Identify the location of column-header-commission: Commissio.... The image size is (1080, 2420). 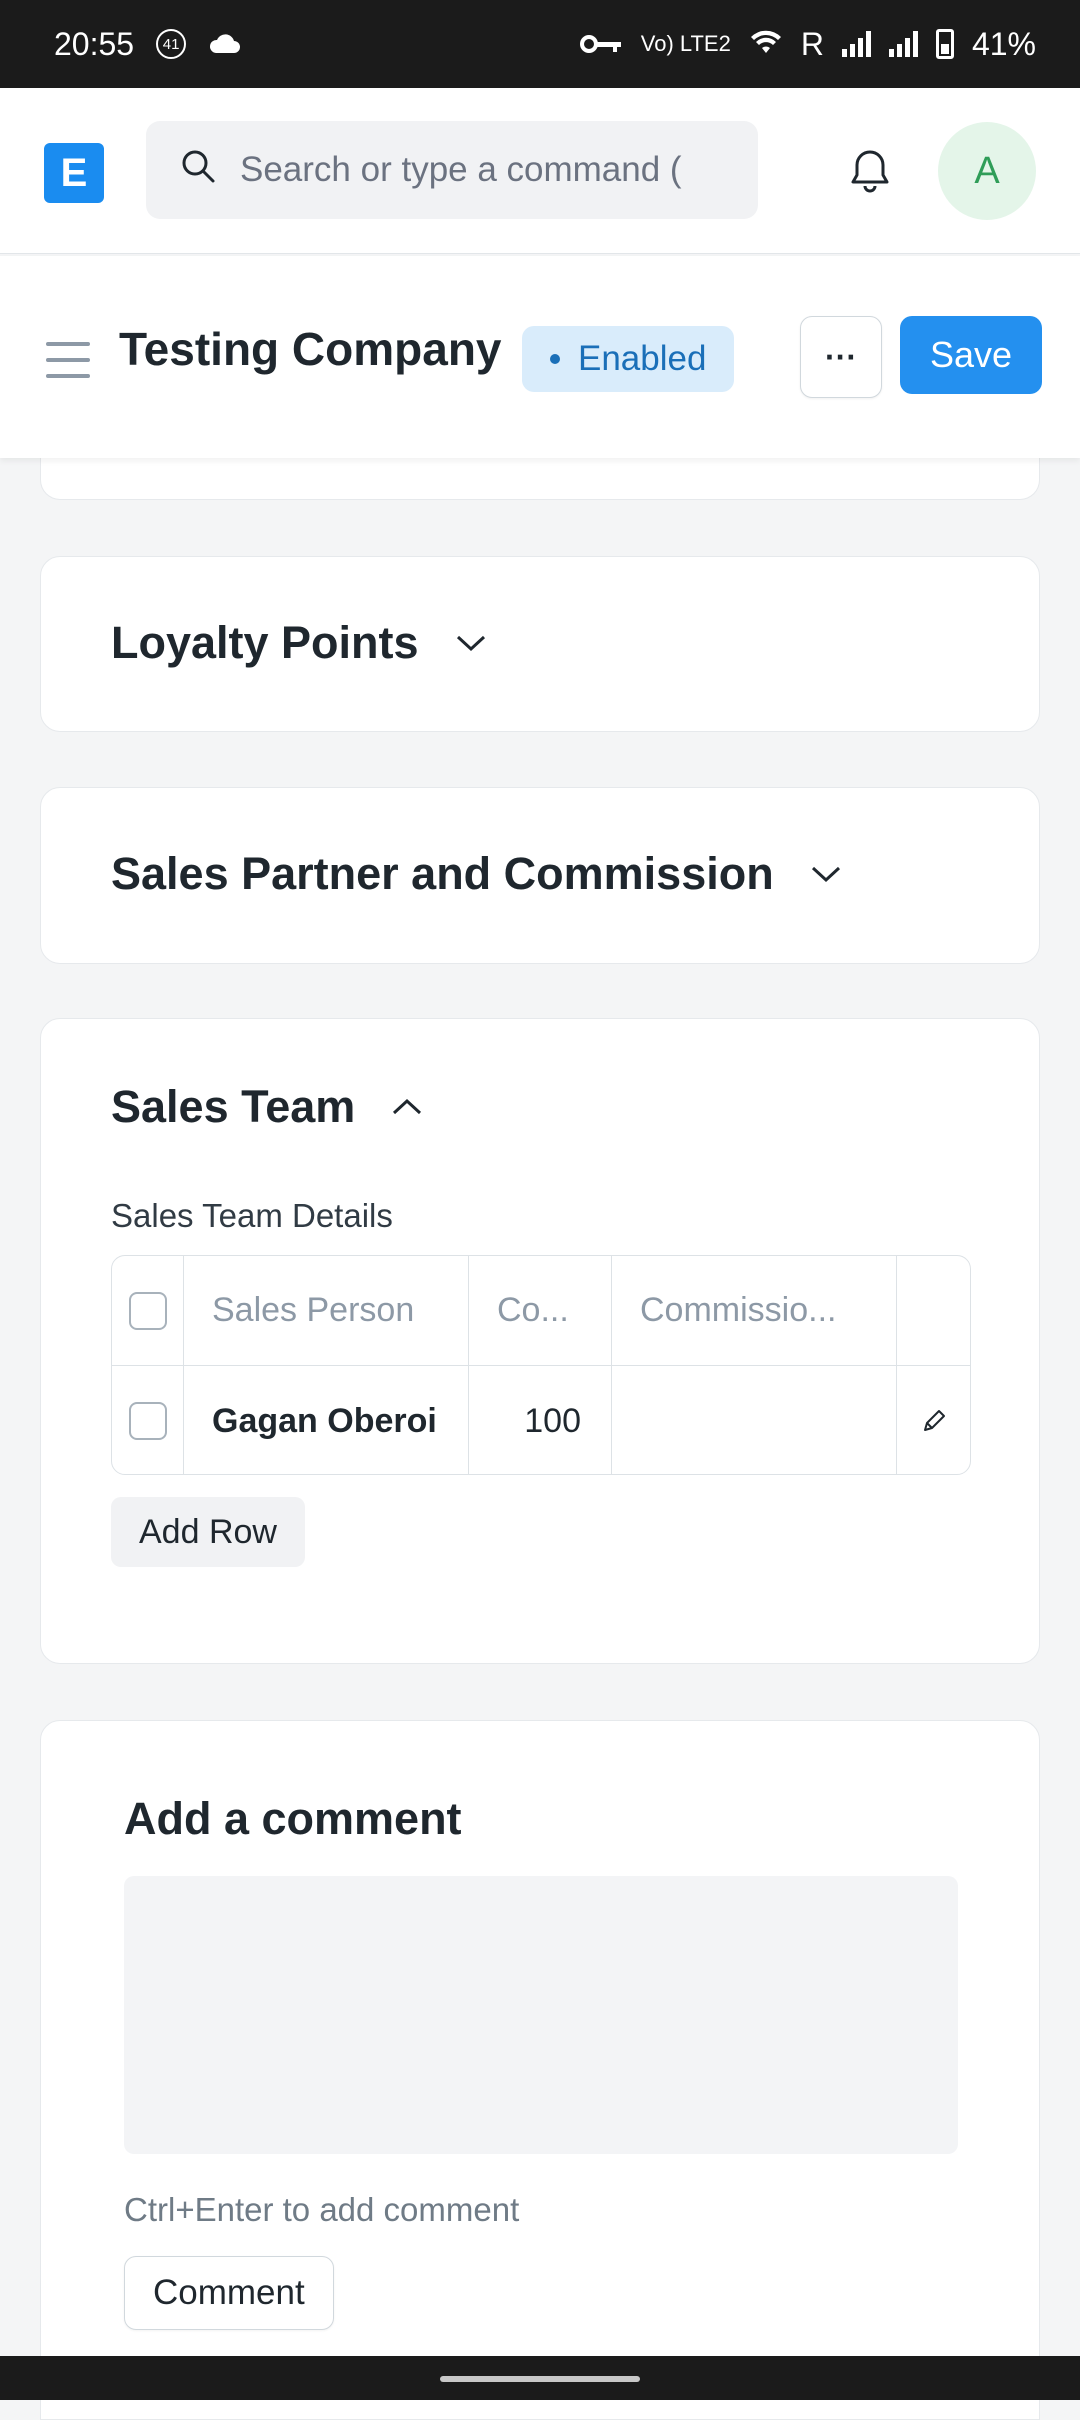
(754, 1310).